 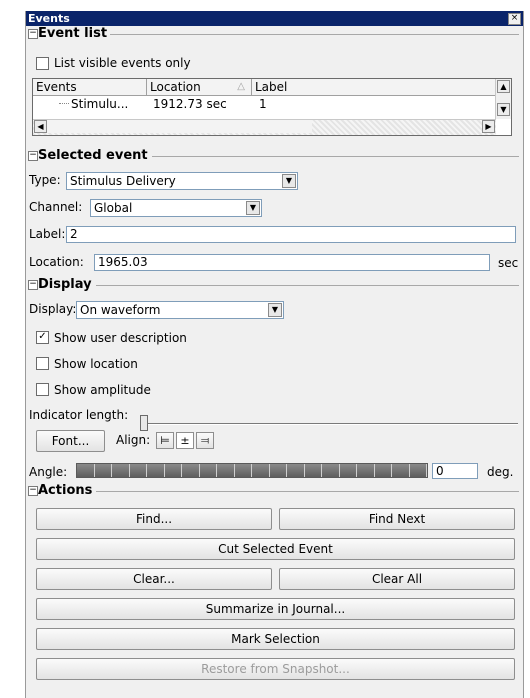 I want to click on indicator-length-track, so click(x=330, y=424).